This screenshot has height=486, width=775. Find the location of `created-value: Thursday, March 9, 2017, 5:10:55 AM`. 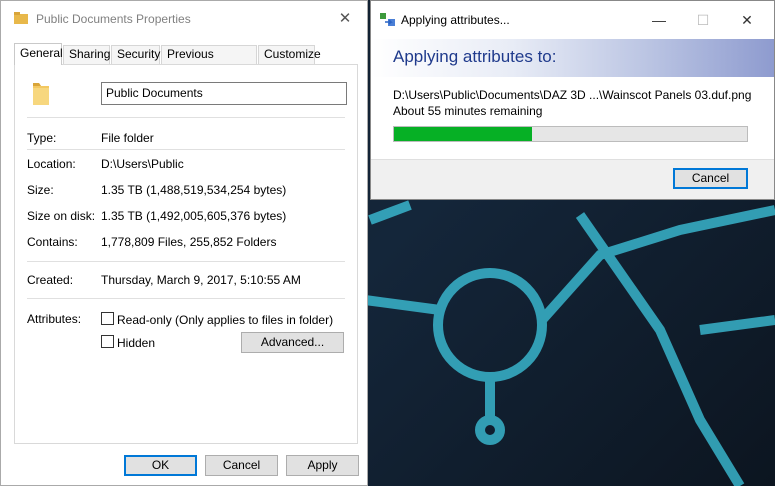

created-value: Thursday, March 9, 2017, 5:10:55 AM is located at coordinates (201, 280).